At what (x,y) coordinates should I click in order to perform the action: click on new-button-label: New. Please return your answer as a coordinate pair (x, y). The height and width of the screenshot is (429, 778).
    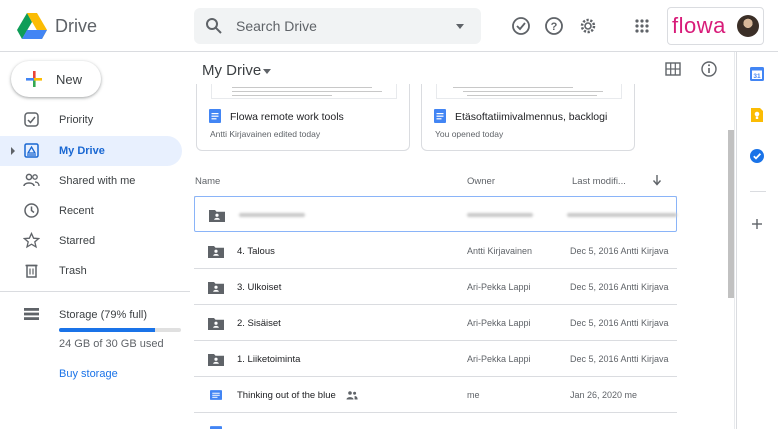
    Looking at the image, I should click on (69, 79).